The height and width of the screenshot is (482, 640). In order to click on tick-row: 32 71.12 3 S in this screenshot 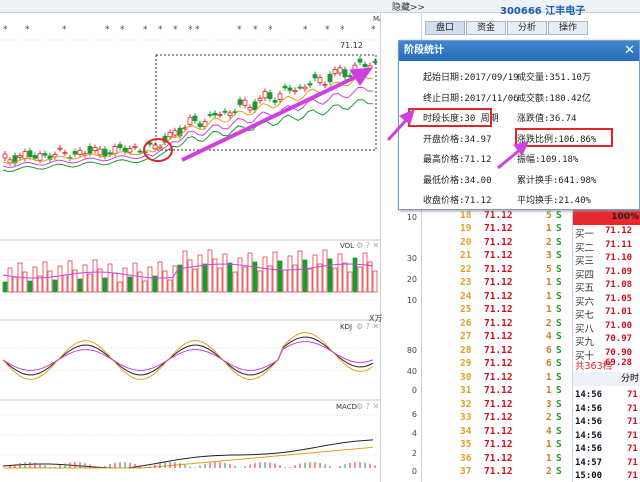, I will do `click(497, 405)`.